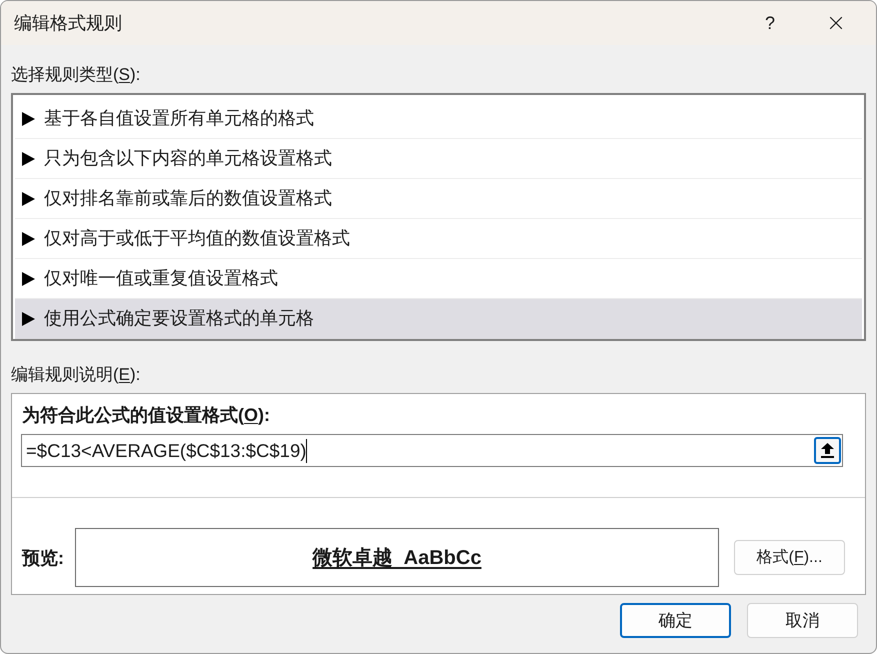  I want to click on formula-input-field: =$C13<AVERAGE($C$13:$C$19), so click(432, 450).